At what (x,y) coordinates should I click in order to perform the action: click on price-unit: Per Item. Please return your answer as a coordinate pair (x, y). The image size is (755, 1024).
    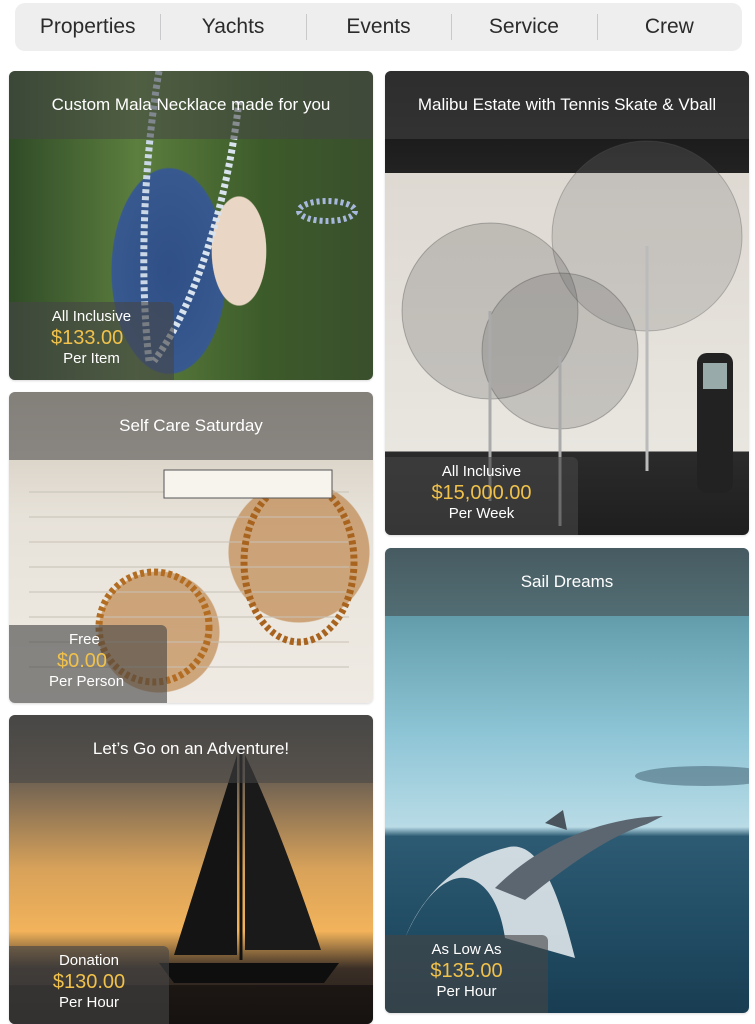
    Looking at the image, I should click on (91, 358).